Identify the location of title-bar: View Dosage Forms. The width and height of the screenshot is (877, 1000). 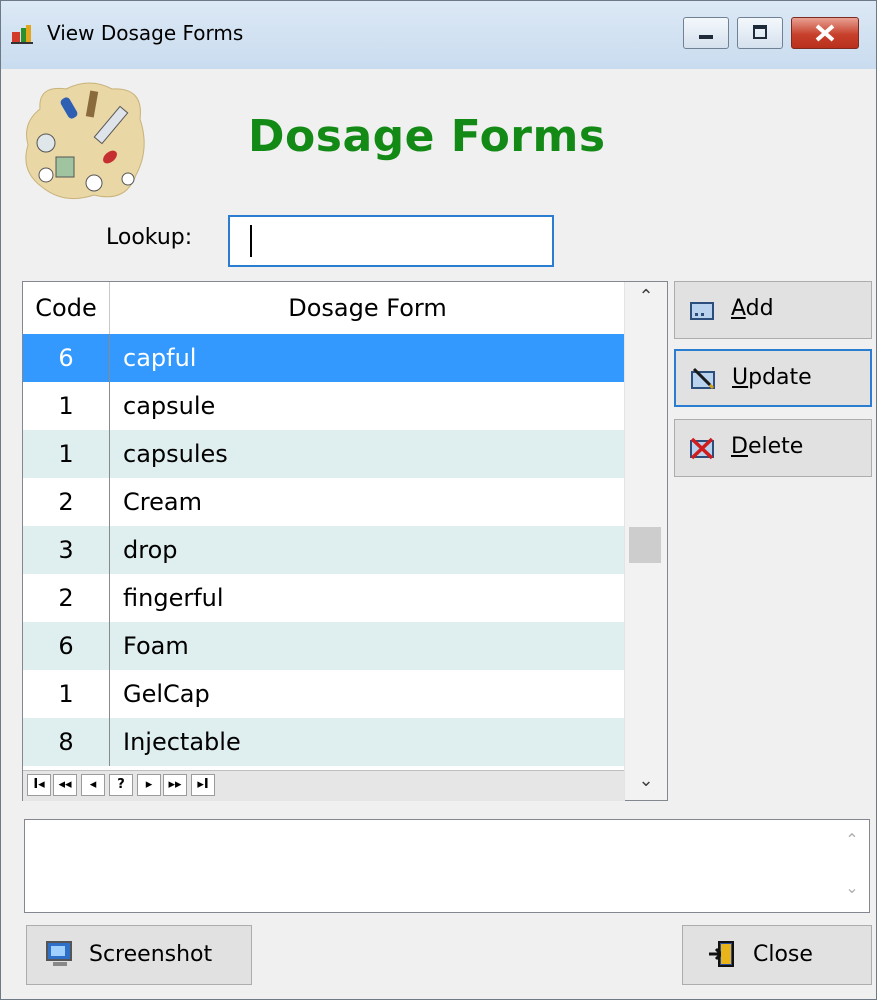
(438, 35).